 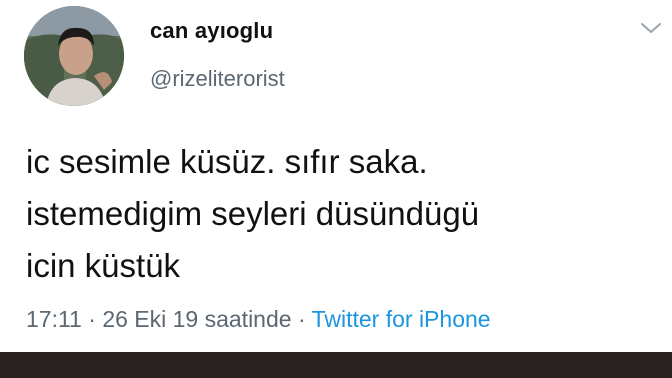 I want to click on tweet-source-link: Twitter for iPhone, so click(x=401, y=319).